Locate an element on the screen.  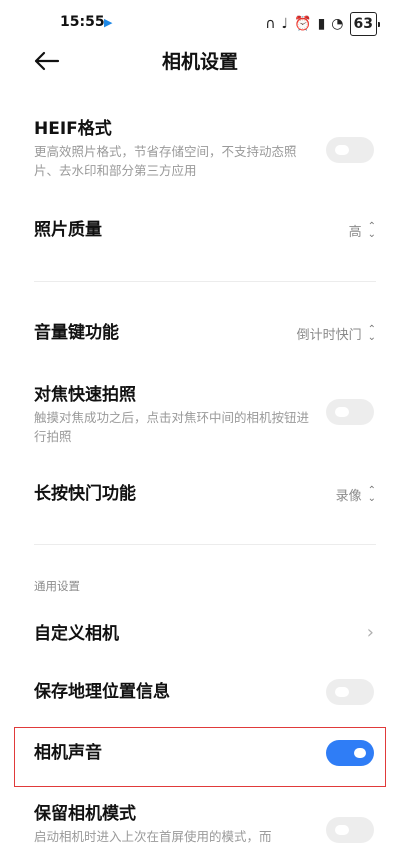
chevron-right-icon: › is located at coordinates (370, 632).